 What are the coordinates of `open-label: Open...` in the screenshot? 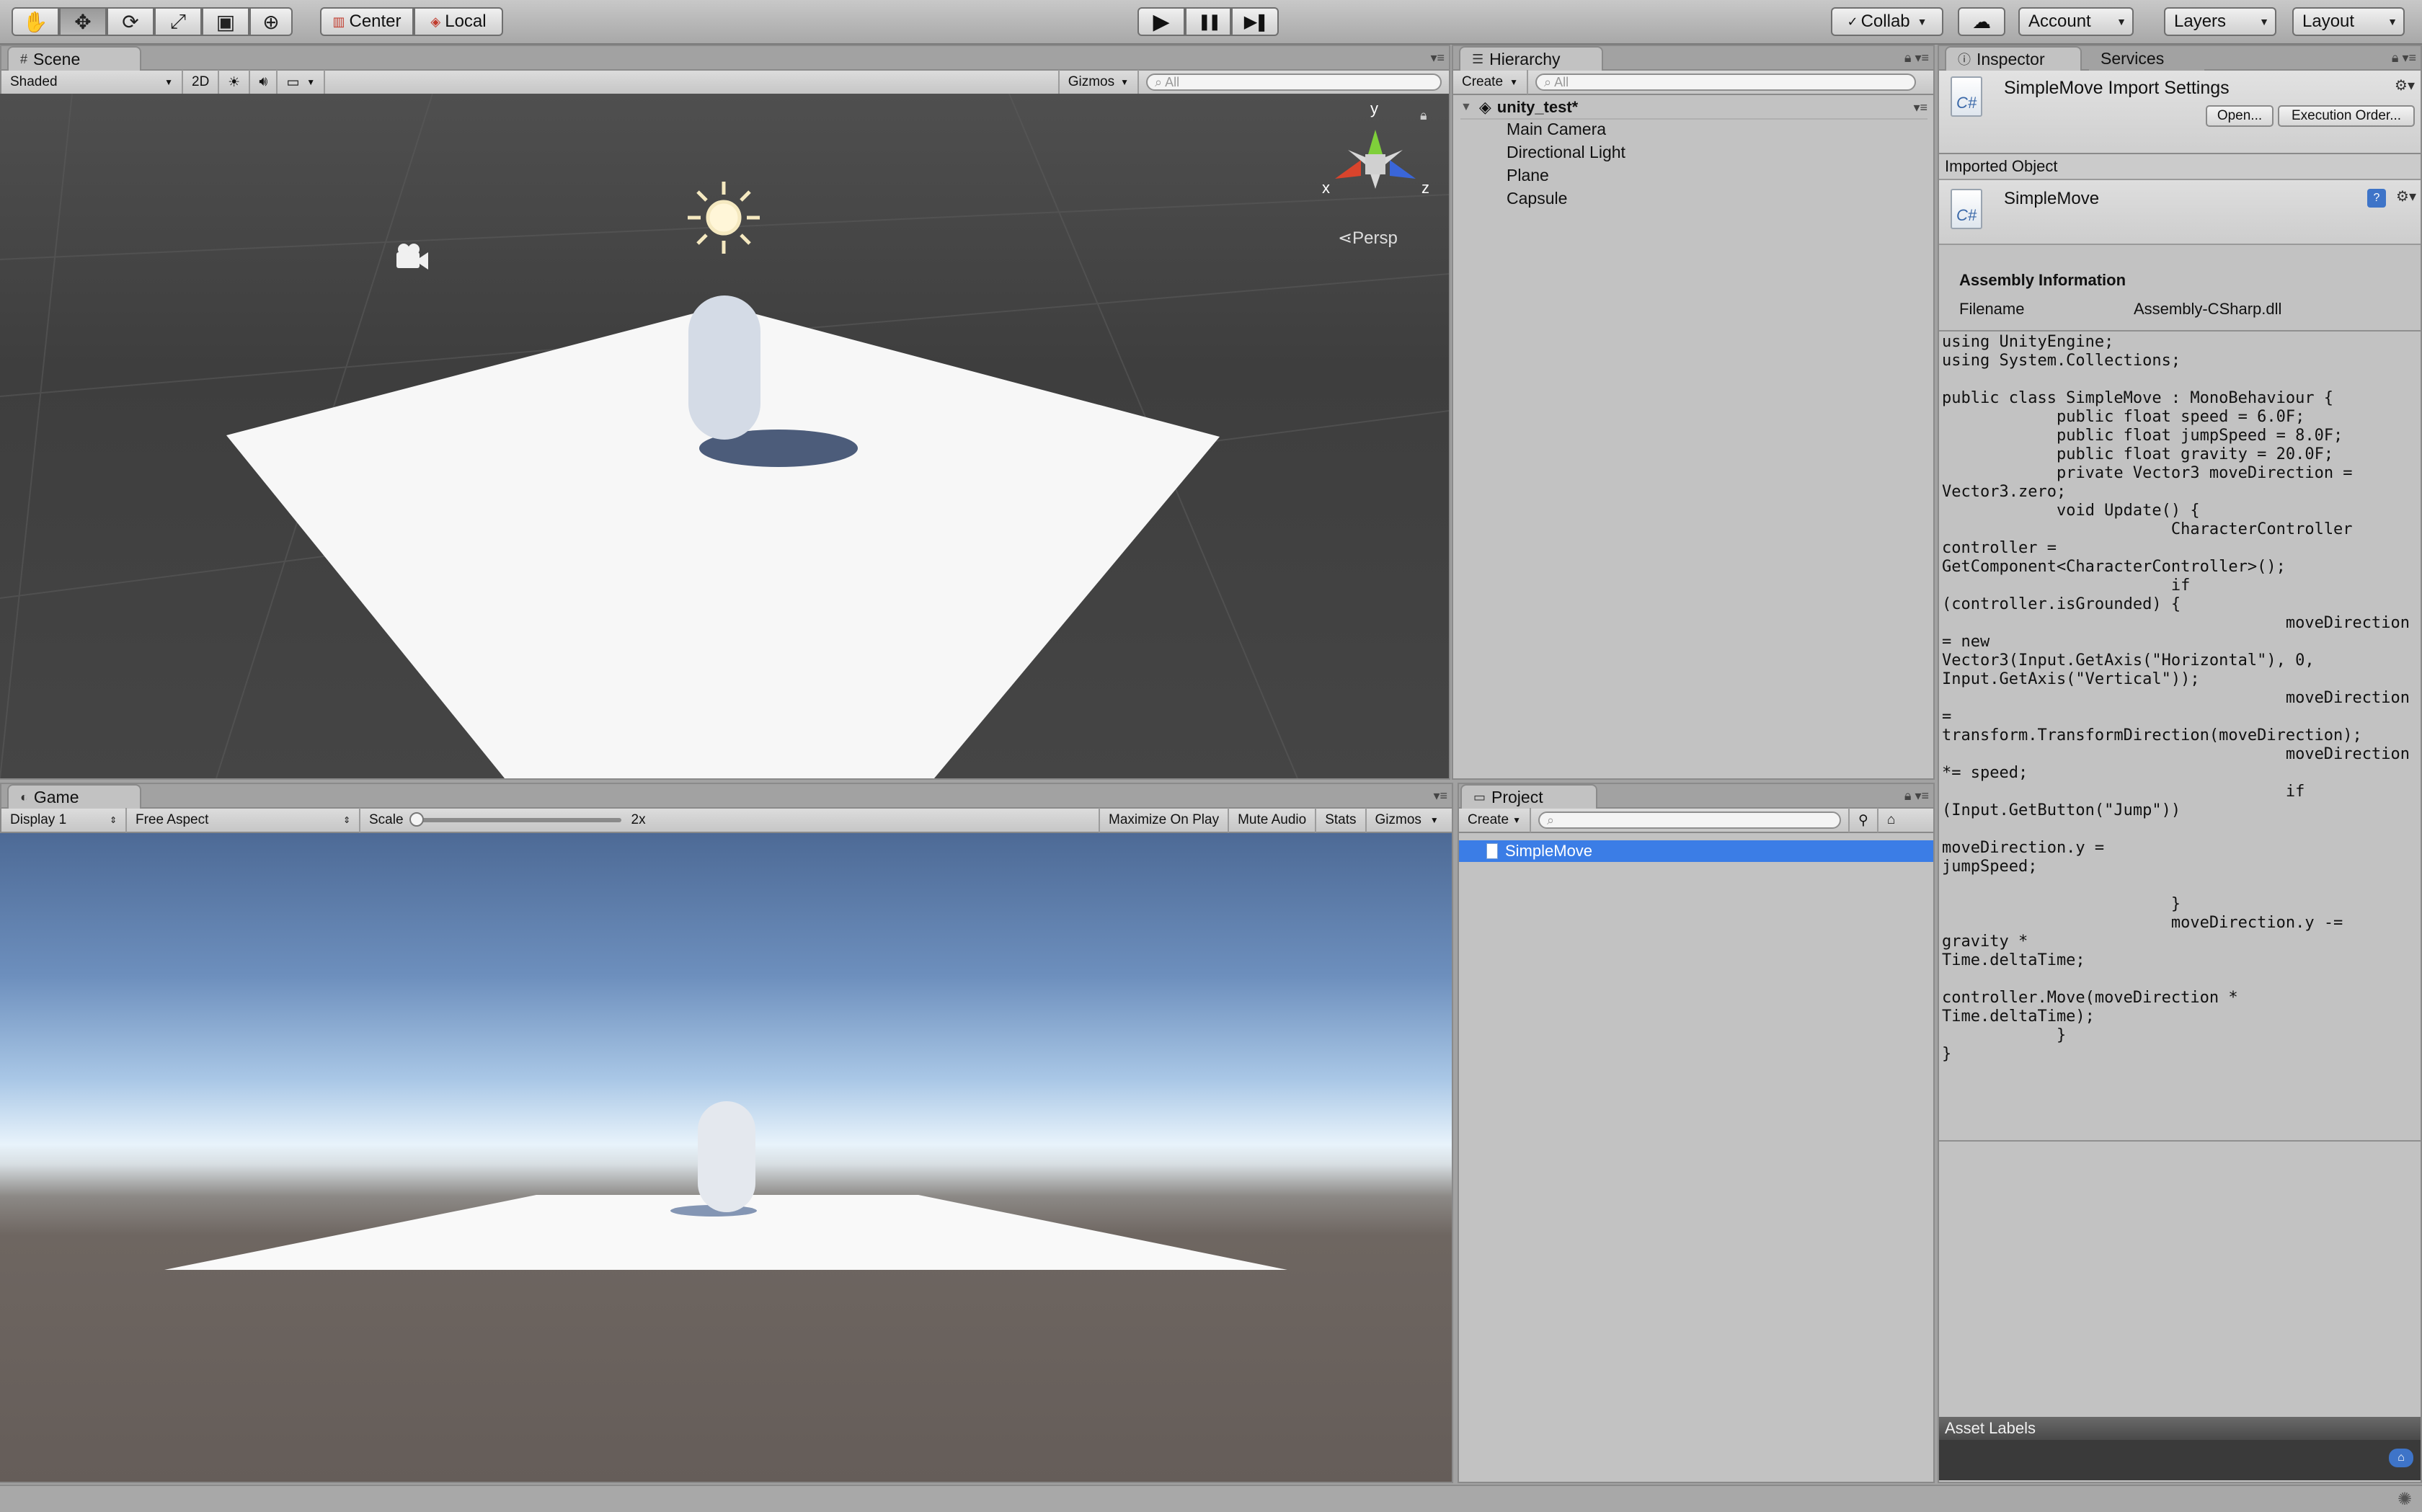 It's located at (2240, 116).